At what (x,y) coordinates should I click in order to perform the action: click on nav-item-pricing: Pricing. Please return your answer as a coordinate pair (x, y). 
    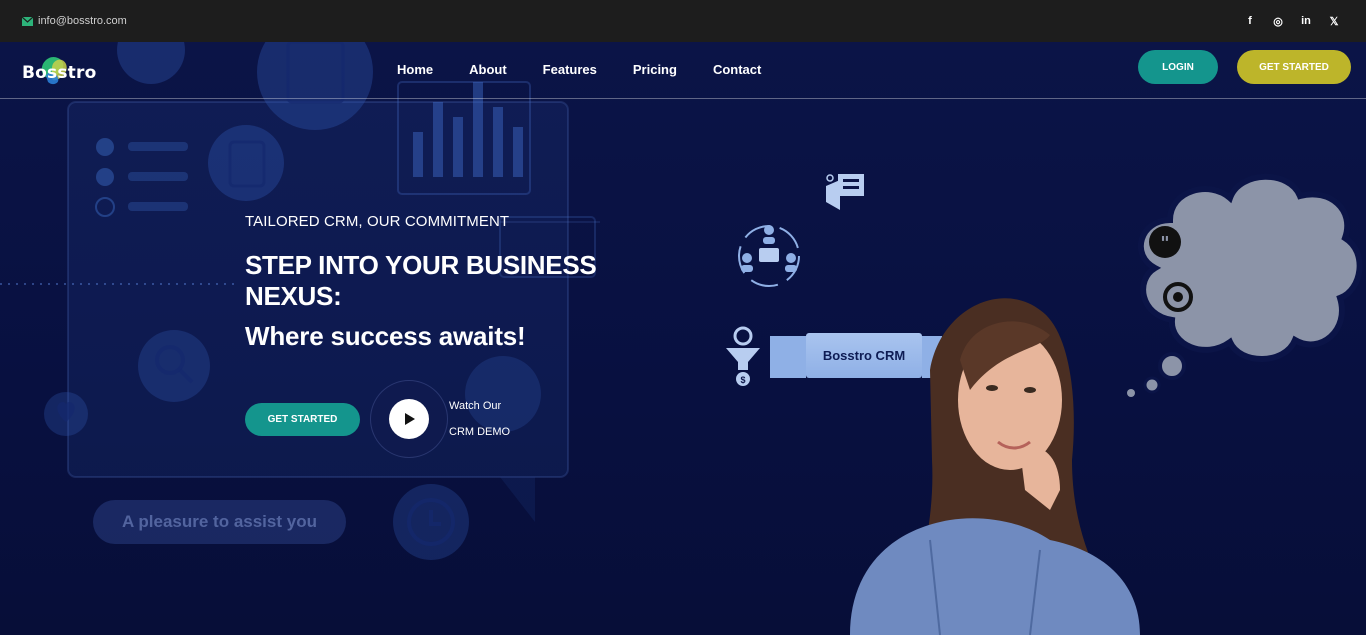
    Looking at the image, I should click on (655, 69).